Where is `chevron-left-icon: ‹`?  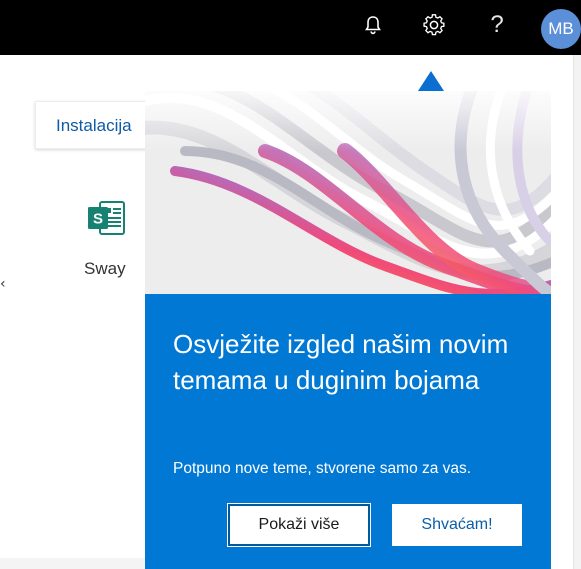 chevron-left-icon: ‹ is located at coordinates (3, 284).